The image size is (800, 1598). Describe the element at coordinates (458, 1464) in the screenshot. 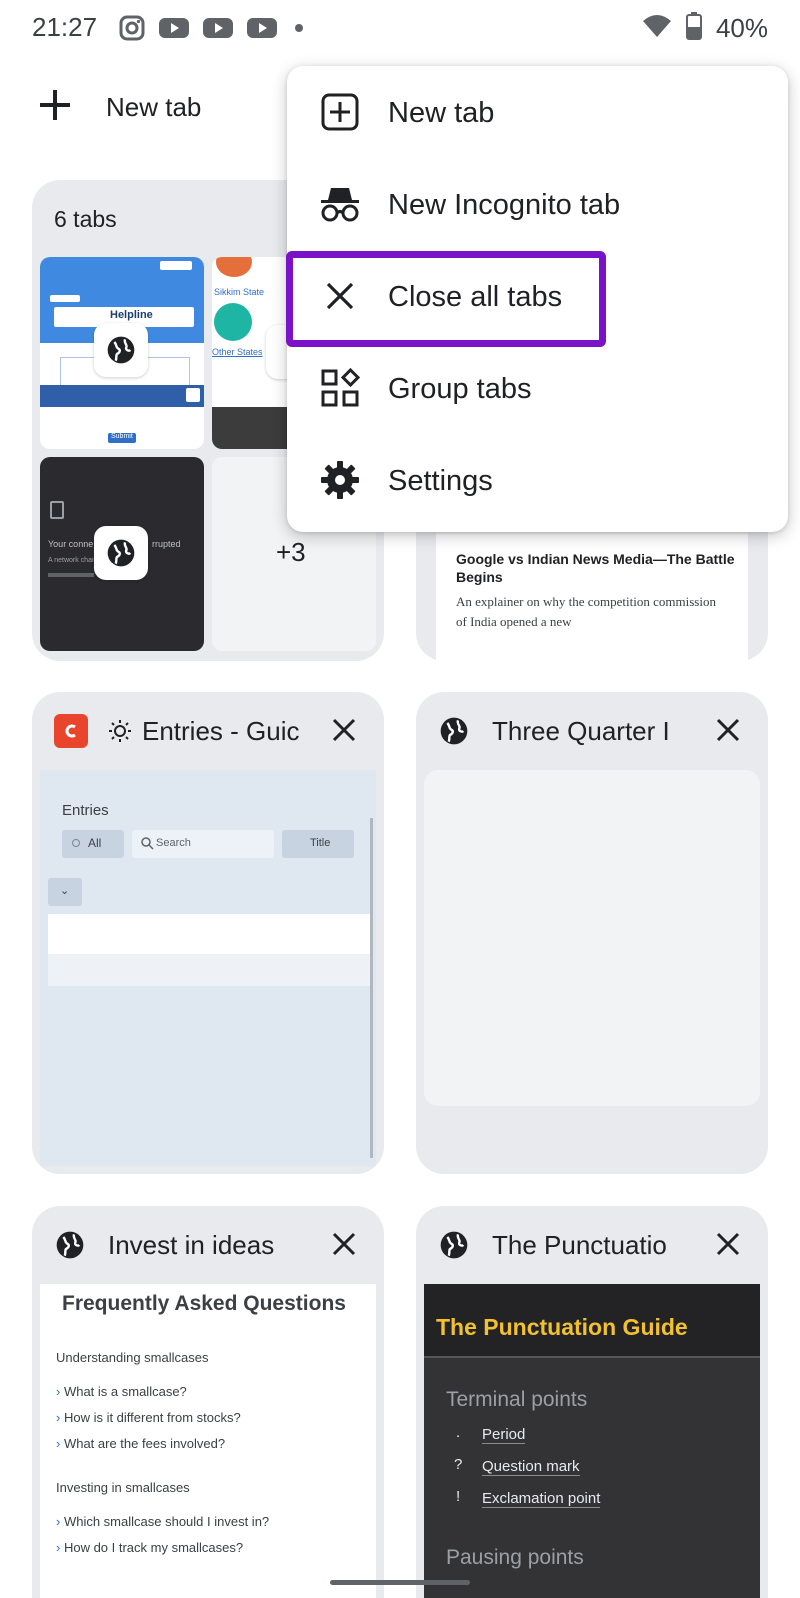

I see `punctuation-symbol: ?` at that location.